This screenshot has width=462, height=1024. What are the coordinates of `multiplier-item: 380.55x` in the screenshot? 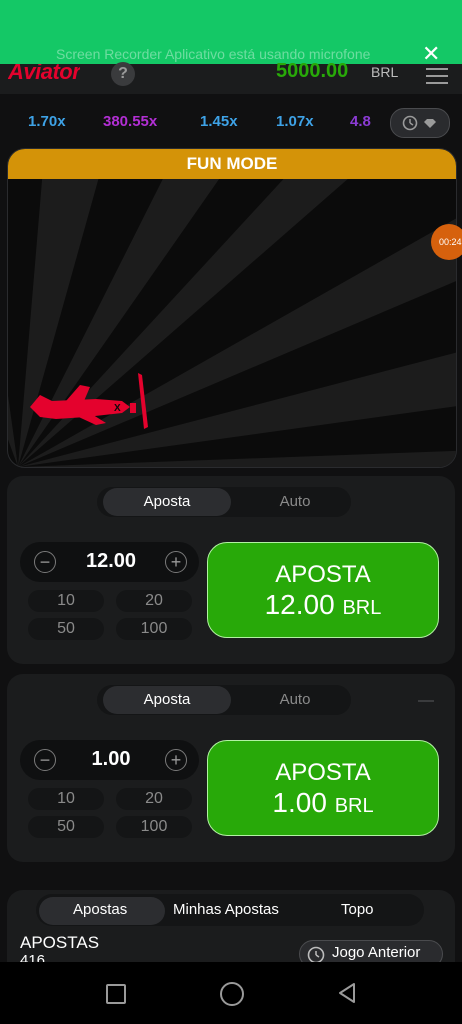 It's located at (130, 121).